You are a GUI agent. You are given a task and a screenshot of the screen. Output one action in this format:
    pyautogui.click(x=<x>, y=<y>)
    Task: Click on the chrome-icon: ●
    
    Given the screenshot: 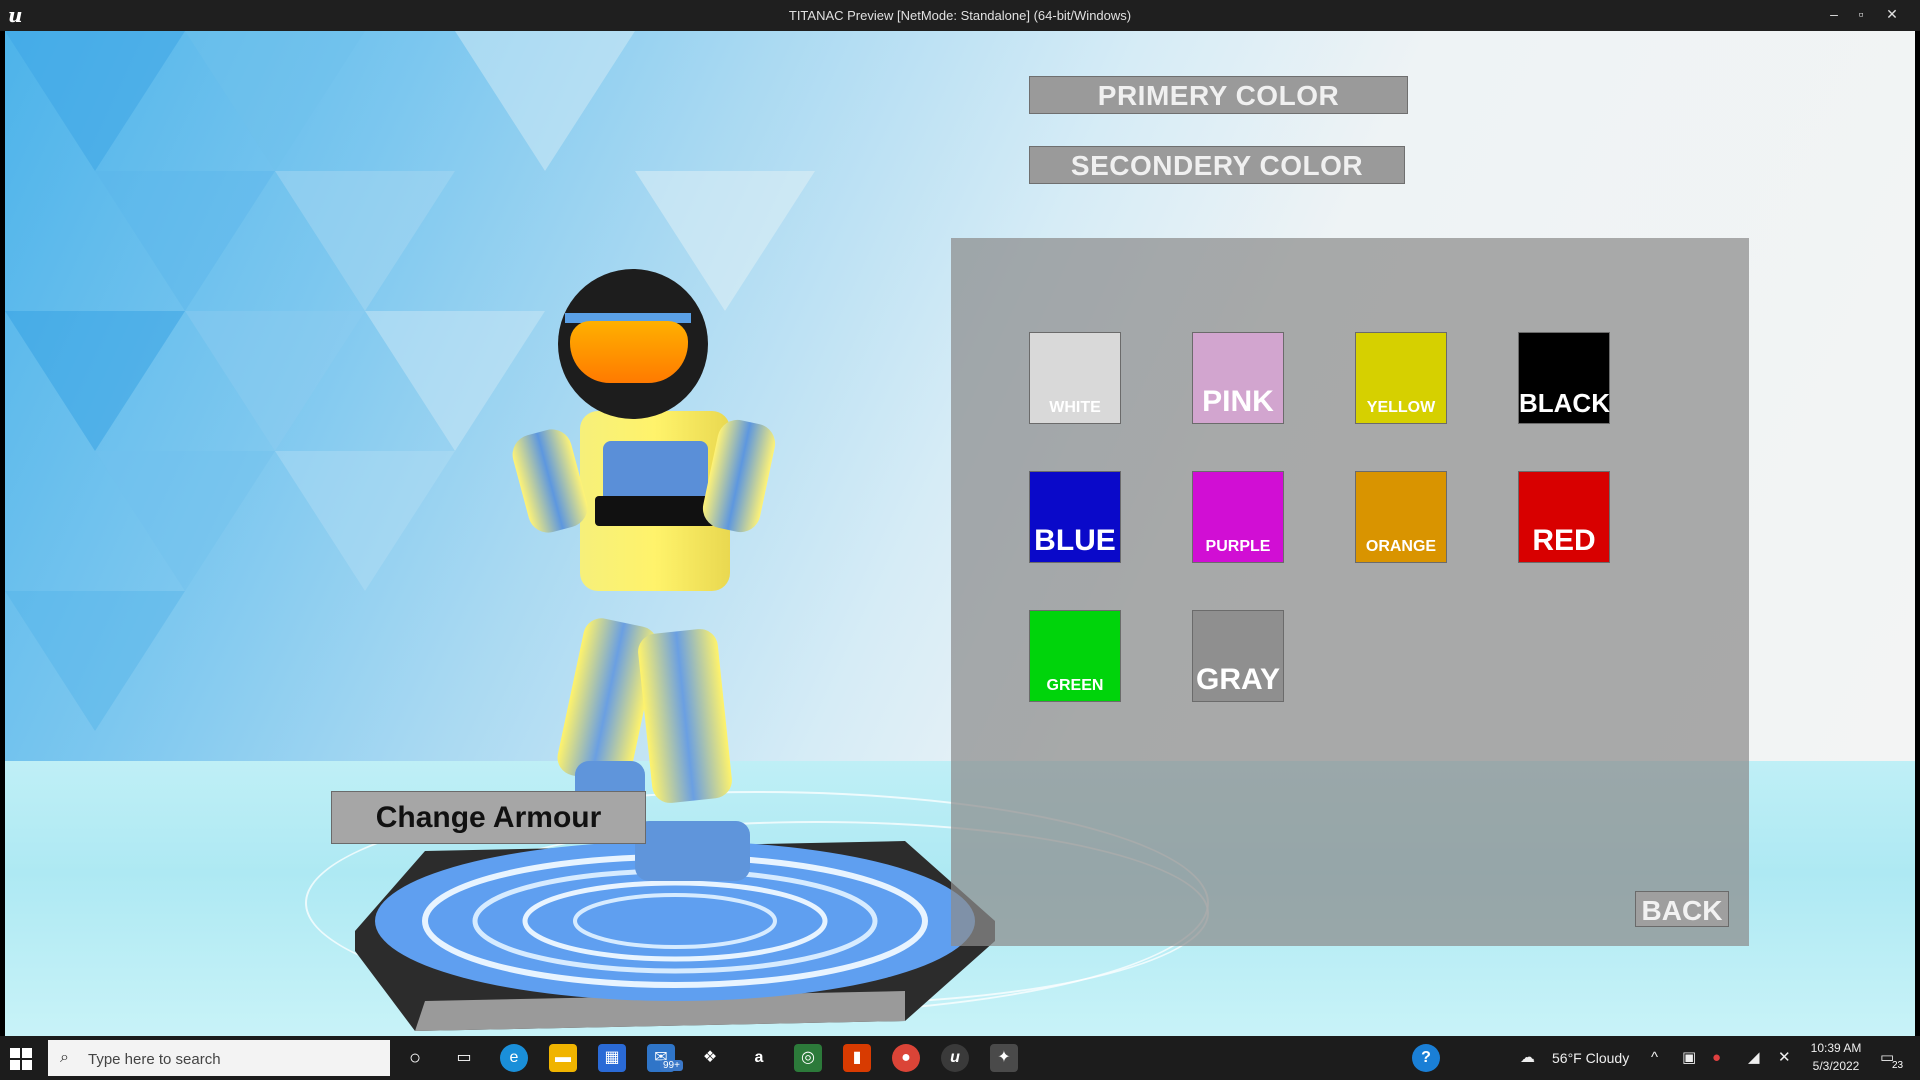 What is the action you would take?
    pyautogui.click(x=906, y=1058)
    